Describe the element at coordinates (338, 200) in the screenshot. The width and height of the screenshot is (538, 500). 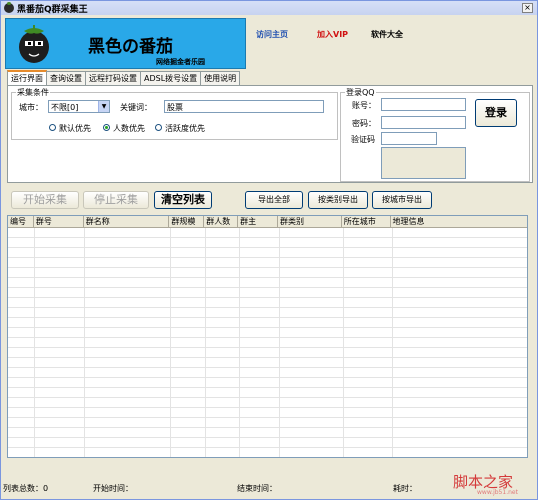
I see `export-category-button: 按类别导出` at that location.